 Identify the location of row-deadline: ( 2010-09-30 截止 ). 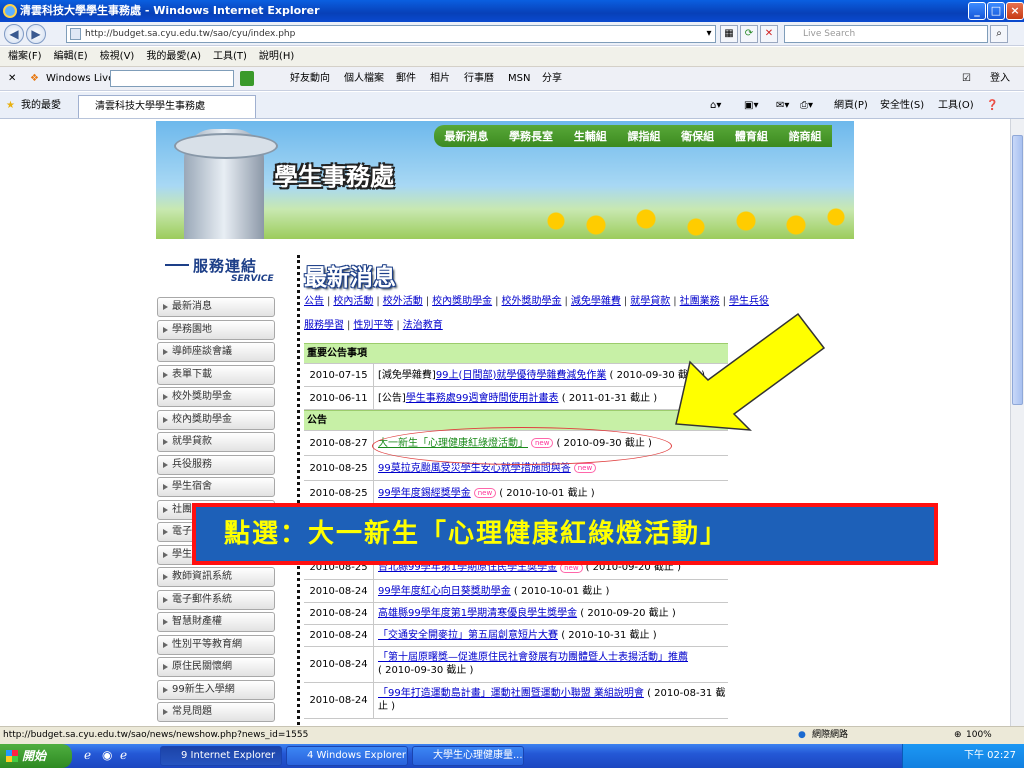
(426, 670).